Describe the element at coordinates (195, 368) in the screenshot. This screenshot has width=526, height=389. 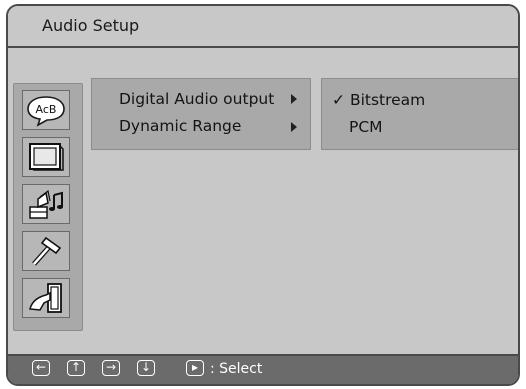
I see `play-icon: ▸` at that location.